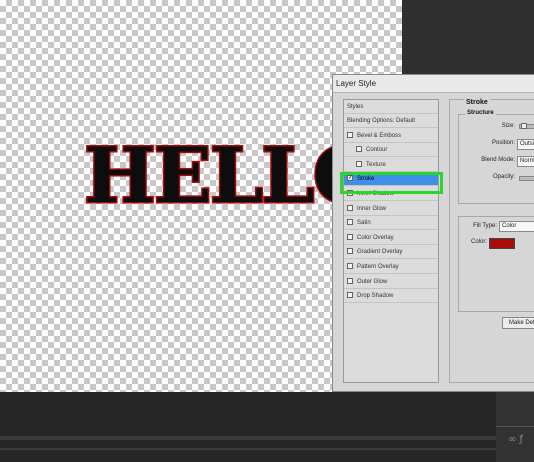  What do you see at coordinates (364, 223) in the screenshot?
I see `style-item-label: Satin` at bounding box center [364, 223].